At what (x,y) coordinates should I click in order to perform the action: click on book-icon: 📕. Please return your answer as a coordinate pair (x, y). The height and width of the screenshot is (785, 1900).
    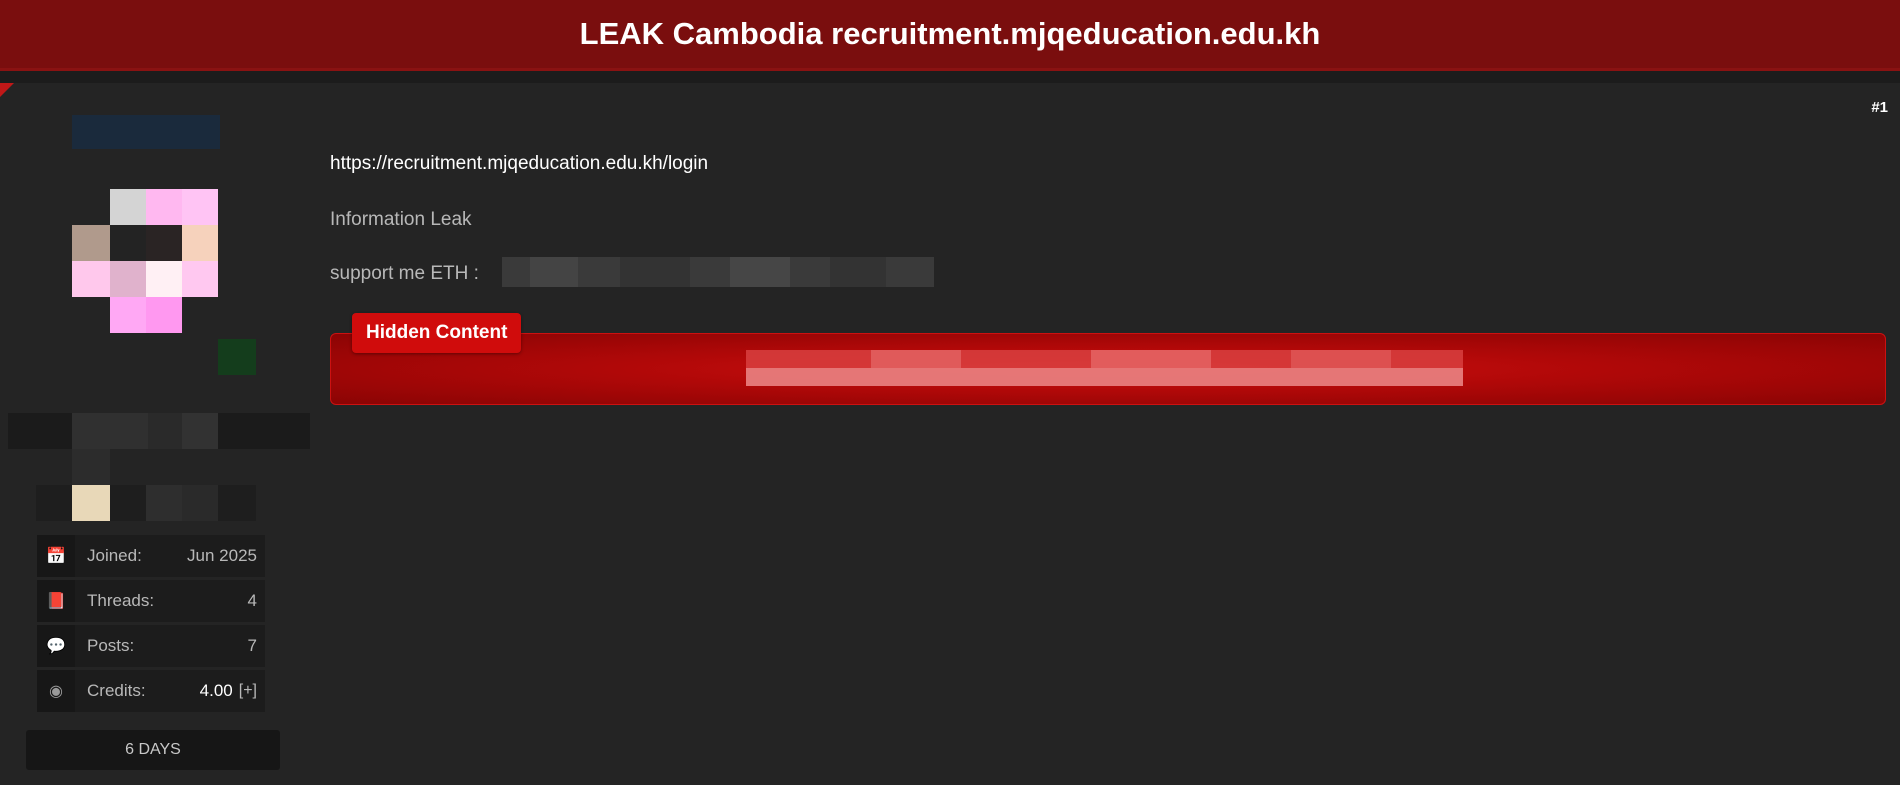
    Looking at the image, I should click on (56, 601).